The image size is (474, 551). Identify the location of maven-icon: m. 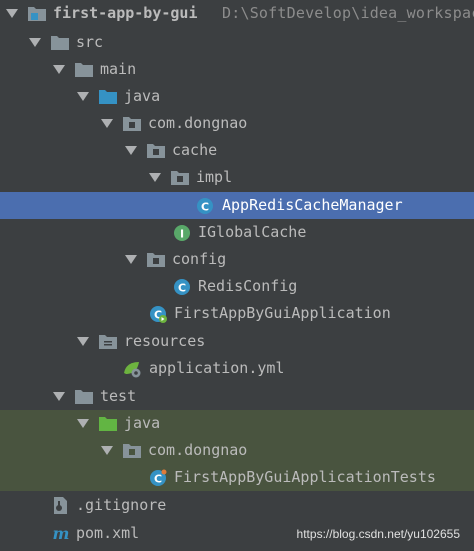
(61, 533).